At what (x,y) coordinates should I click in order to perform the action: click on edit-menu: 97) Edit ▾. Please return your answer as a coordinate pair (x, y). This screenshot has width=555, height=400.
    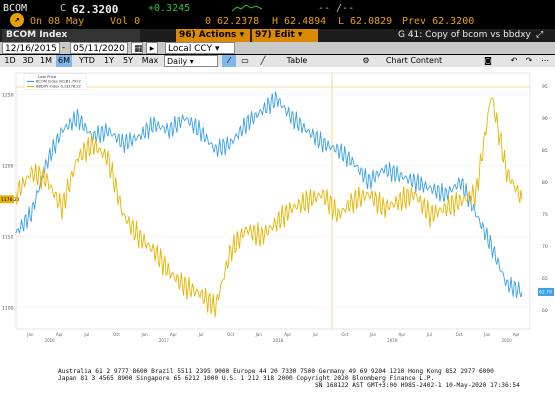
    Looking at the image, I should click on (285, 35).